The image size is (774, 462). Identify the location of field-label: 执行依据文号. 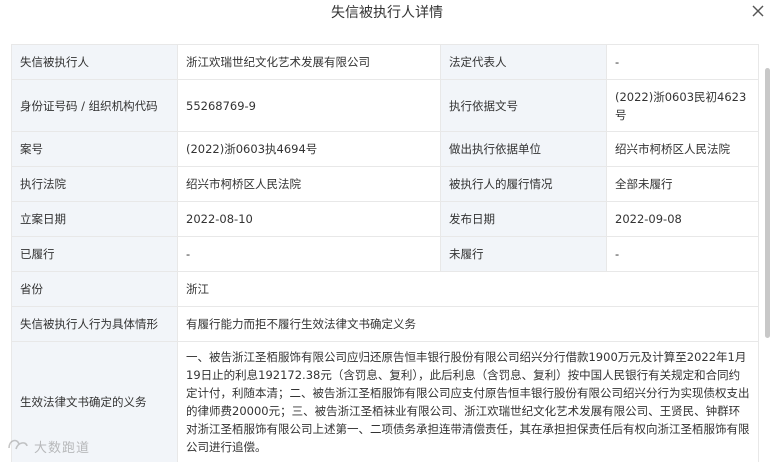
(523, 105).